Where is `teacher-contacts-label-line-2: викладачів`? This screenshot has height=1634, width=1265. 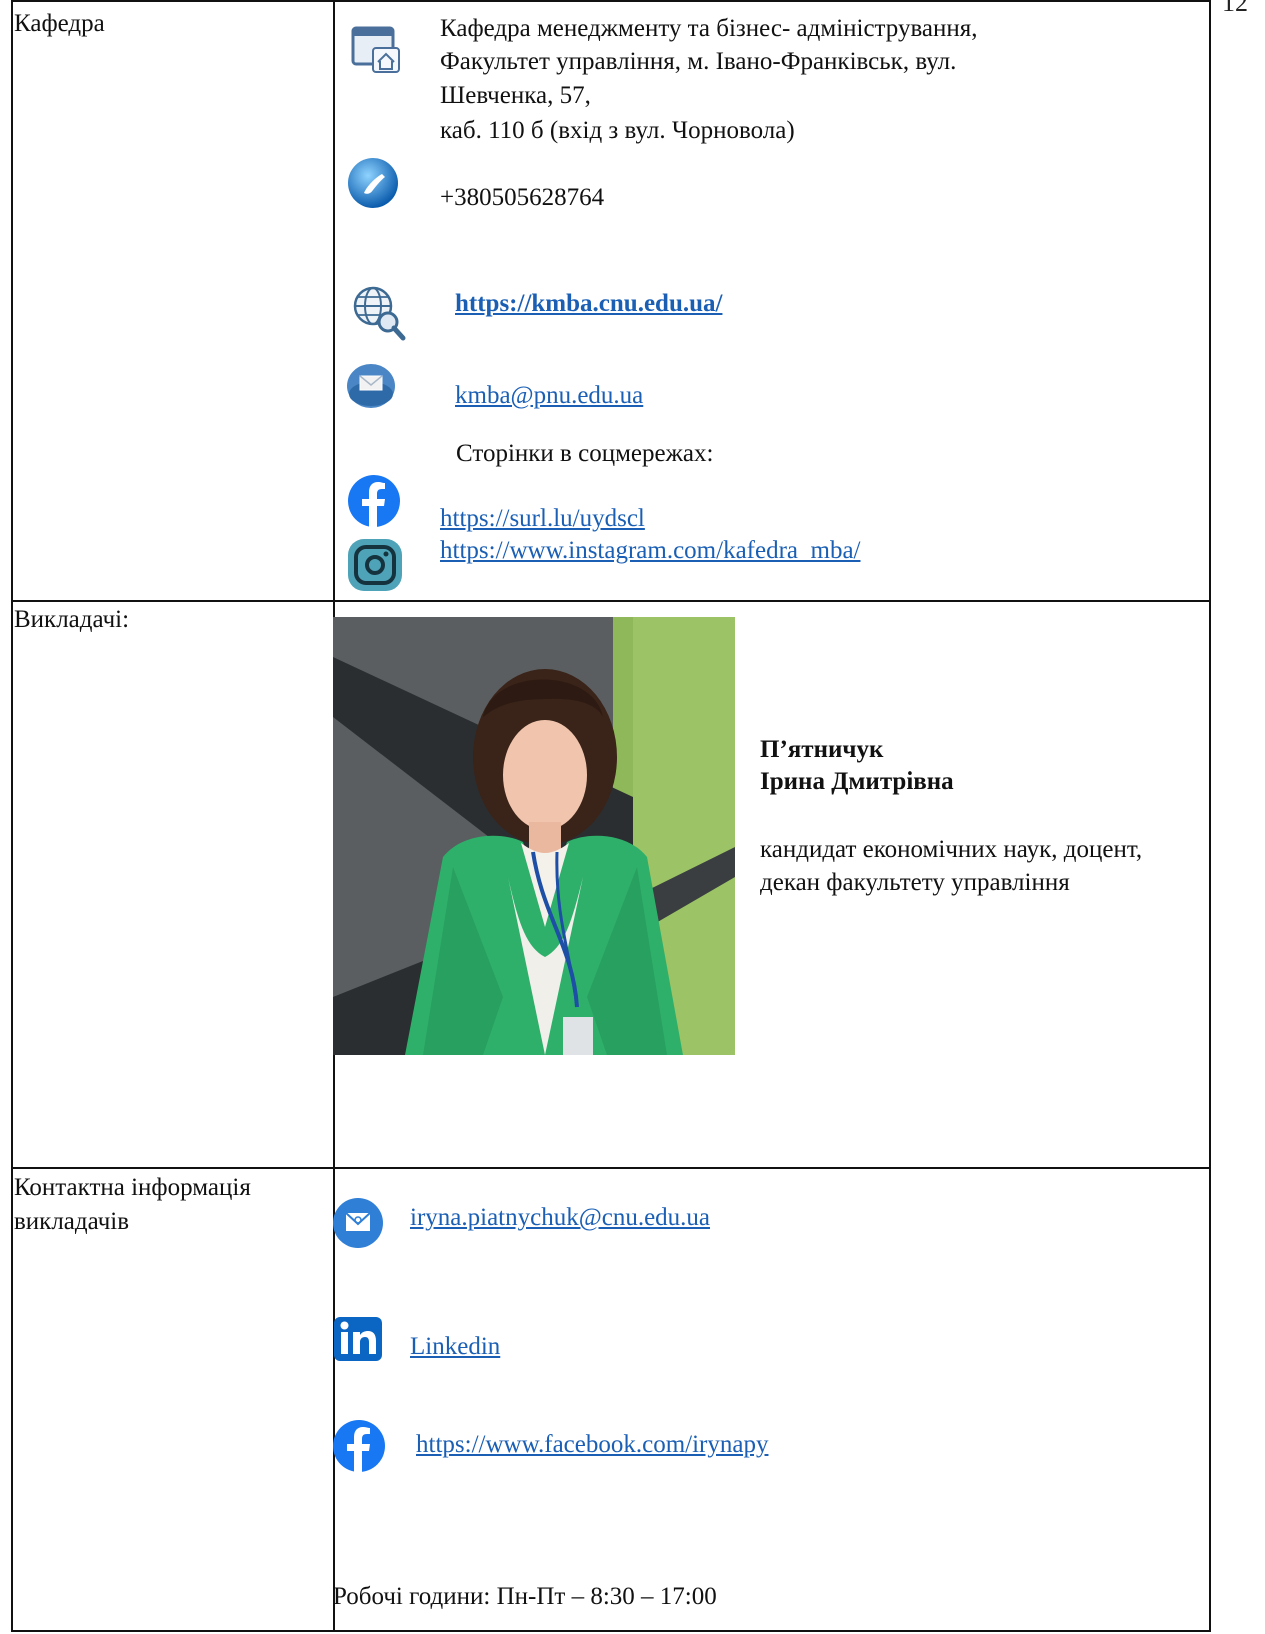 teacher-contacts-label-line-2: викладачів is located at coordinates (72, 1221).